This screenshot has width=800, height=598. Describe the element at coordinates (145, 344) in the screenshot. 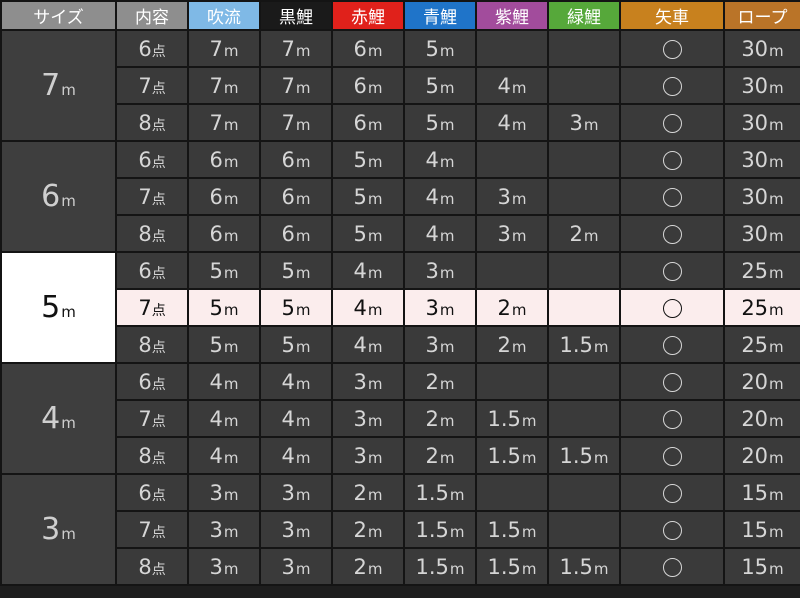

I see `content-count: 8` at that location.